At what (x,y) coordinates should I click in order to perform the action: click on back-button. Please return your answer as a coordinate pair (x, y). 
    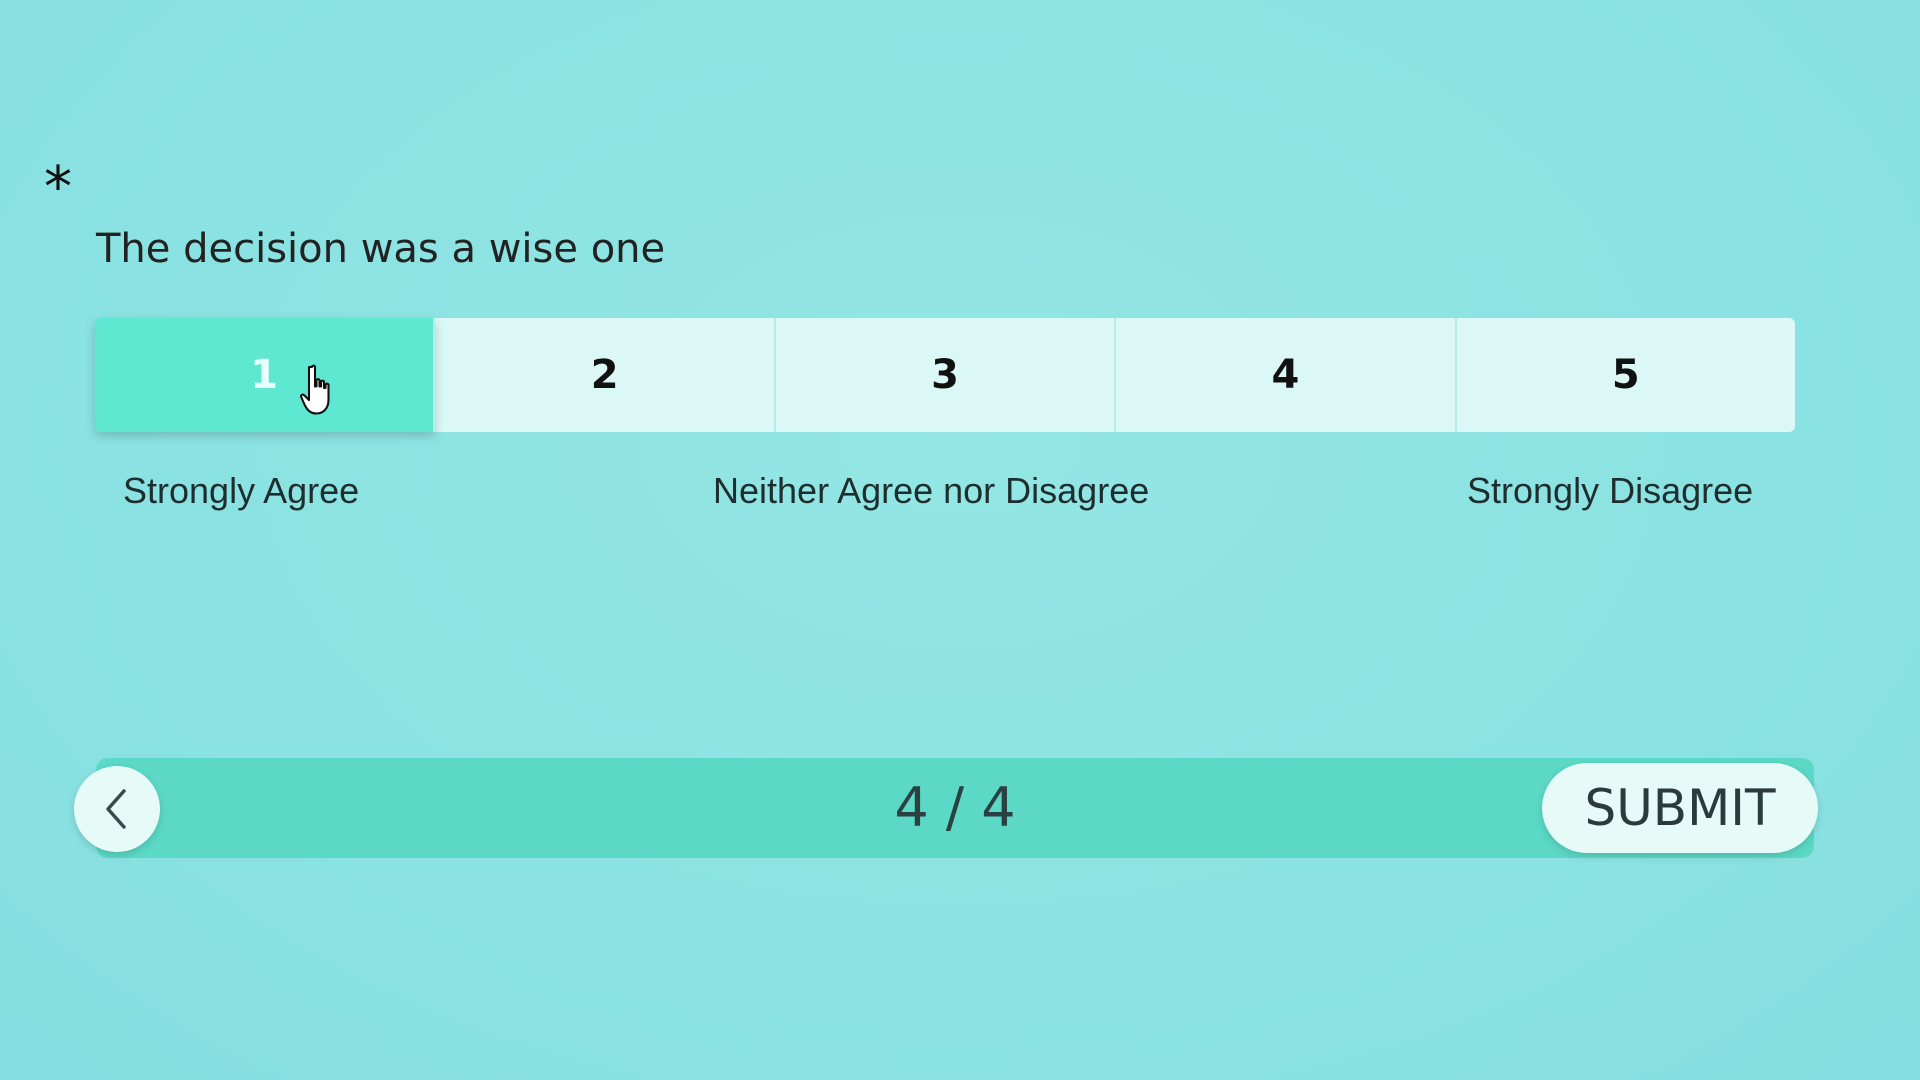
    Looking at the image, I should click on (117, 809).